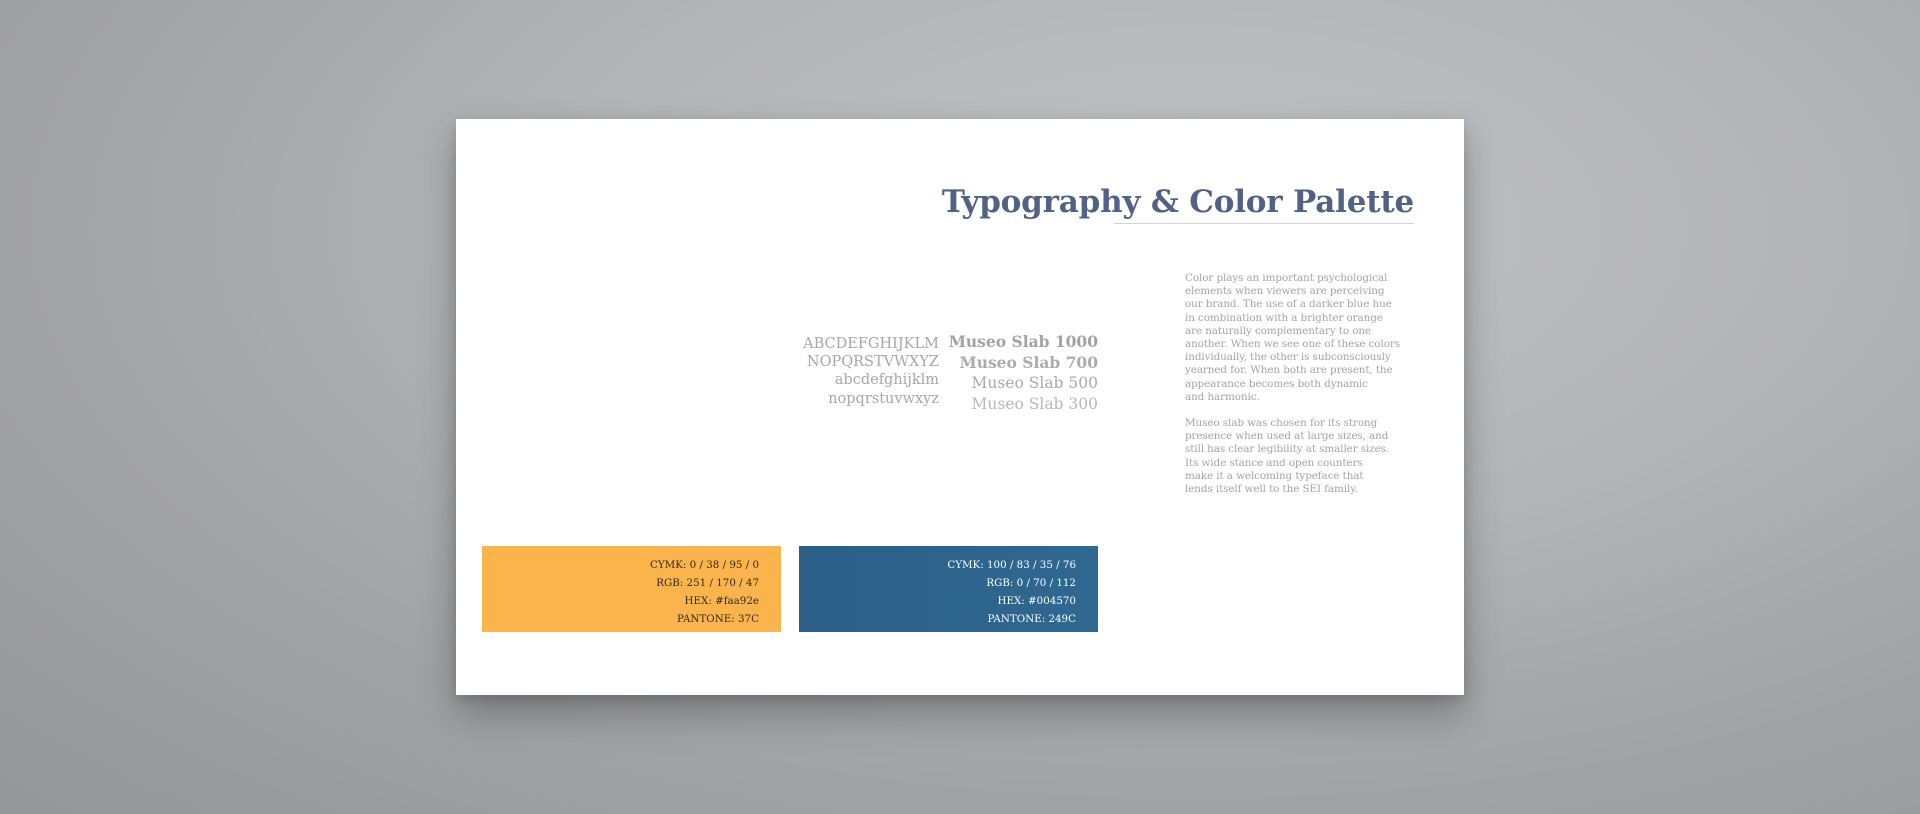 The width and height of the screenshot is (1920, 814). I want to click on swatch-pantone: PANTONE: 249C, so click(1031, 619).